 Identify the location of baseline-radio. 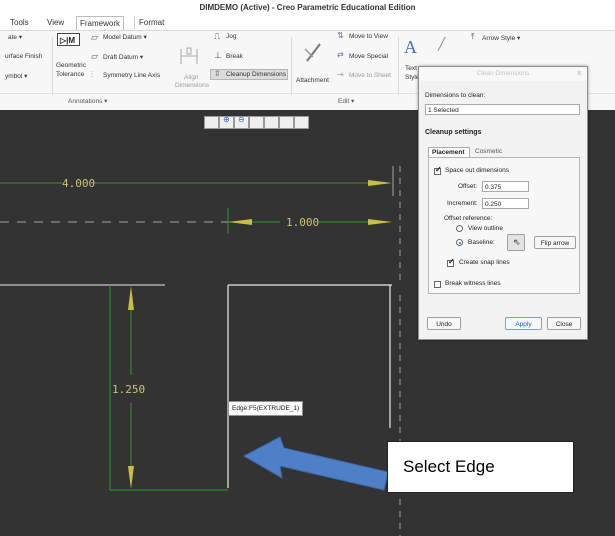
(459, 242).